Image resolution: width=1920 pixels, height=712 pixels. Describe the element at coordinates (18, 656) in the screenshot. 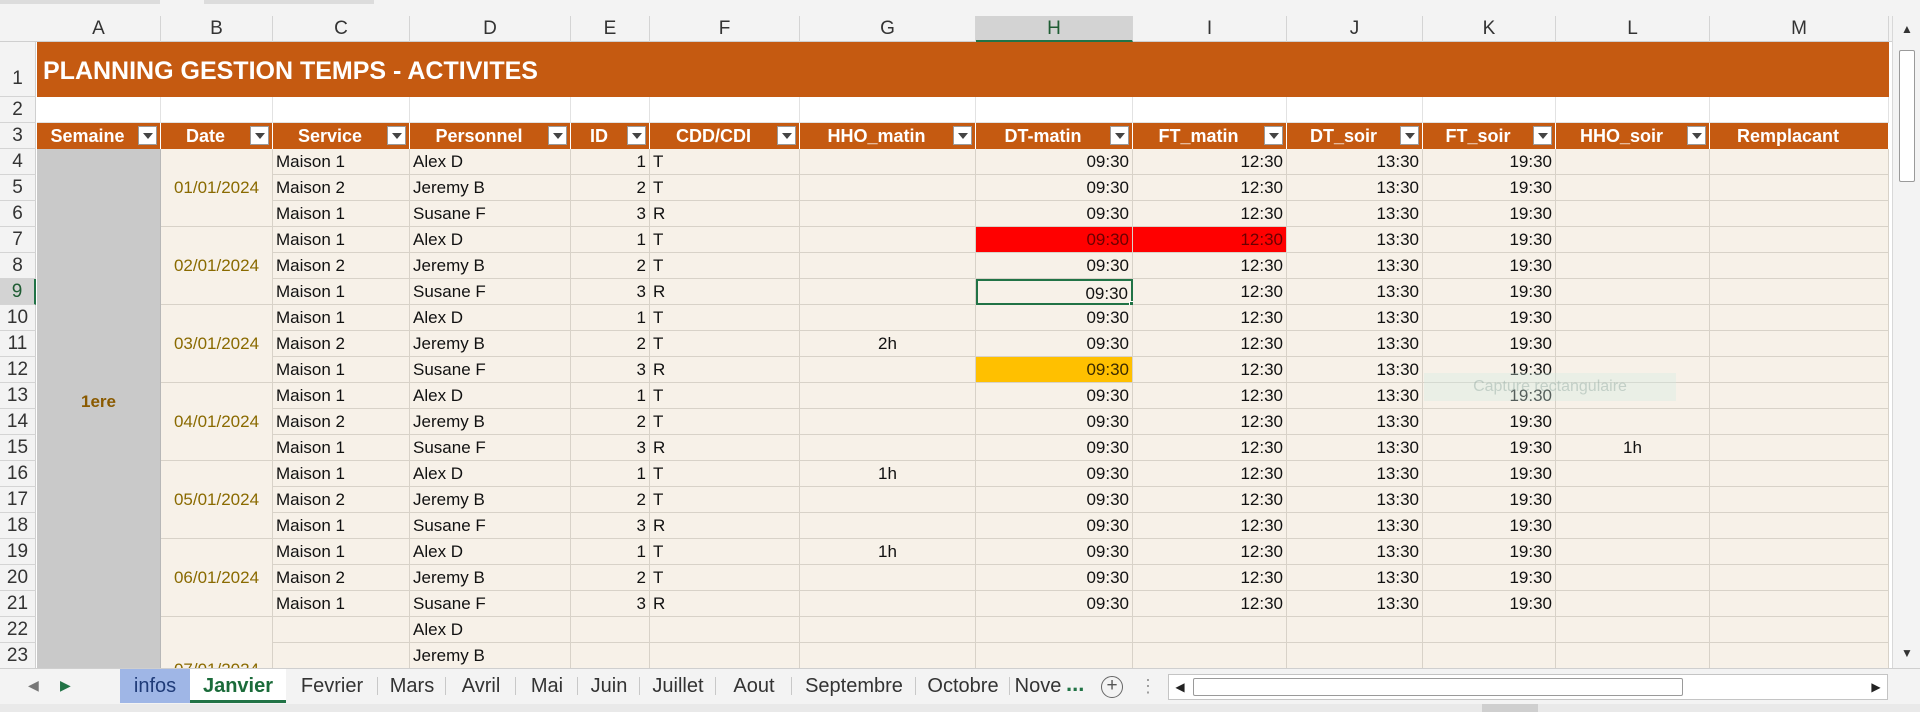

I see `row-header-23: 23` at that location.